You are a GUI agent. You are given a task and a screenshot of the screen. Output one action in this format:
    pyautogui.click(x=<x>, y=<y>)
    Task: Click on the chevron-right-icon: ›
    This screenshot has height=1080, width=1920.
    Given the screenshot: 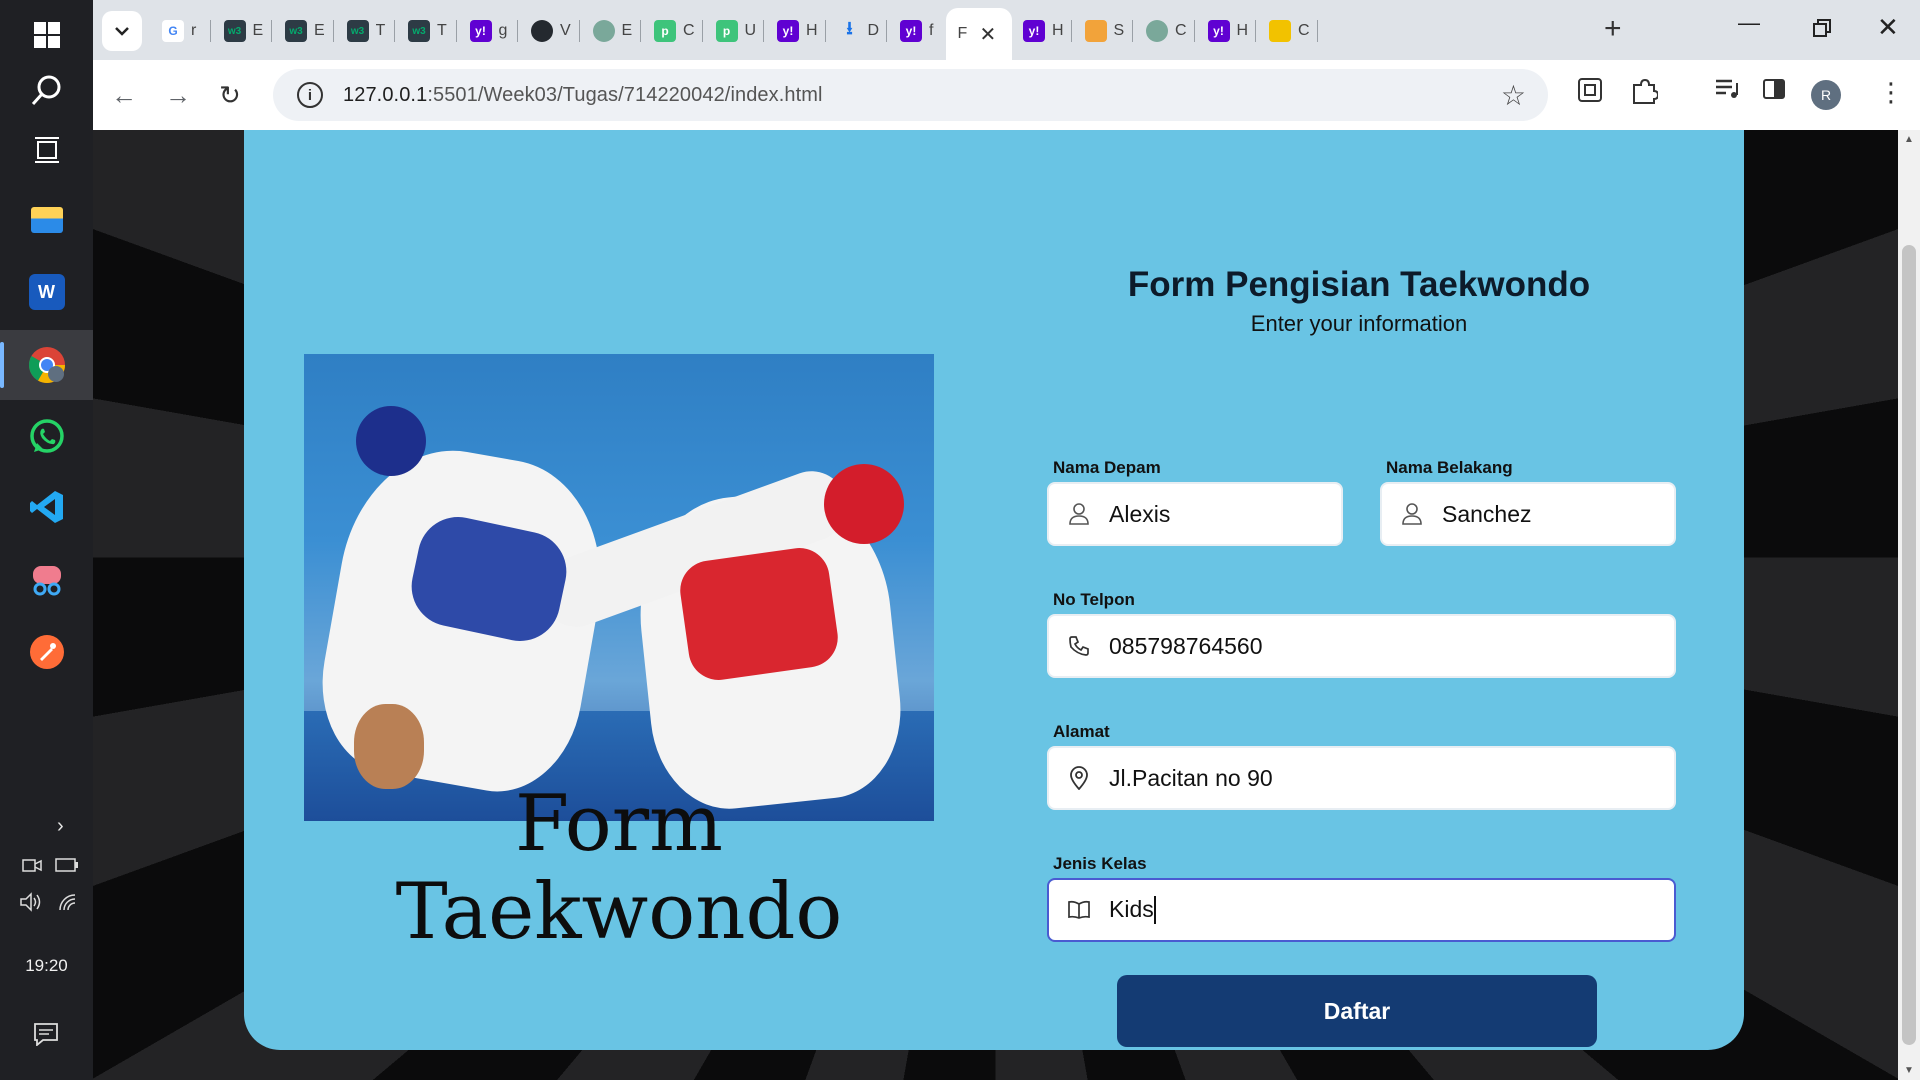 What is the action you would take?
    pyautogui.click(x=60, y=826)
    